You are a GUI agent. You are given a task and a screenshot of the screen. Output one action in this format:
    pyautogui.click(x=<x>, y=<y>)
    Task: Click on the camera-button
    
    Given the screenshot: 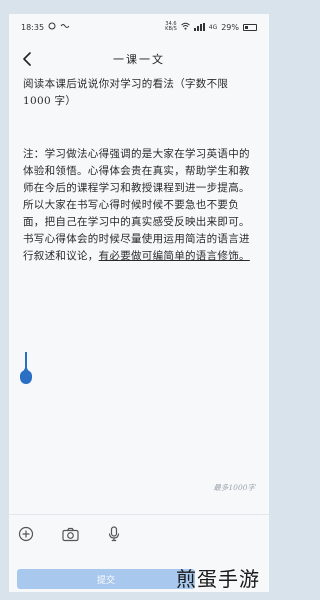 What is the action you would take?
    pyautogui.click(x=70, y=534)
    